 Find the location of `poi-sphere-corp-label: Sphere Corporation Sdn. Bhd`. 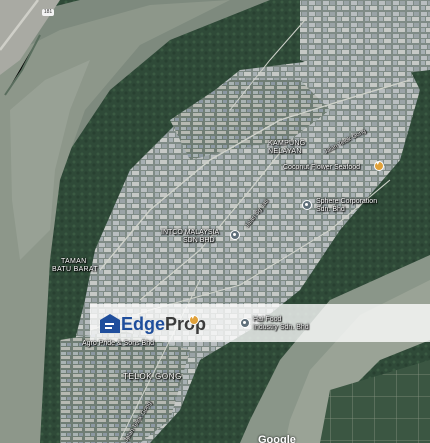

poi-sphere-corp-label: Sphere Corporation Sdn. Bhd is located at coordinates (346, 206).